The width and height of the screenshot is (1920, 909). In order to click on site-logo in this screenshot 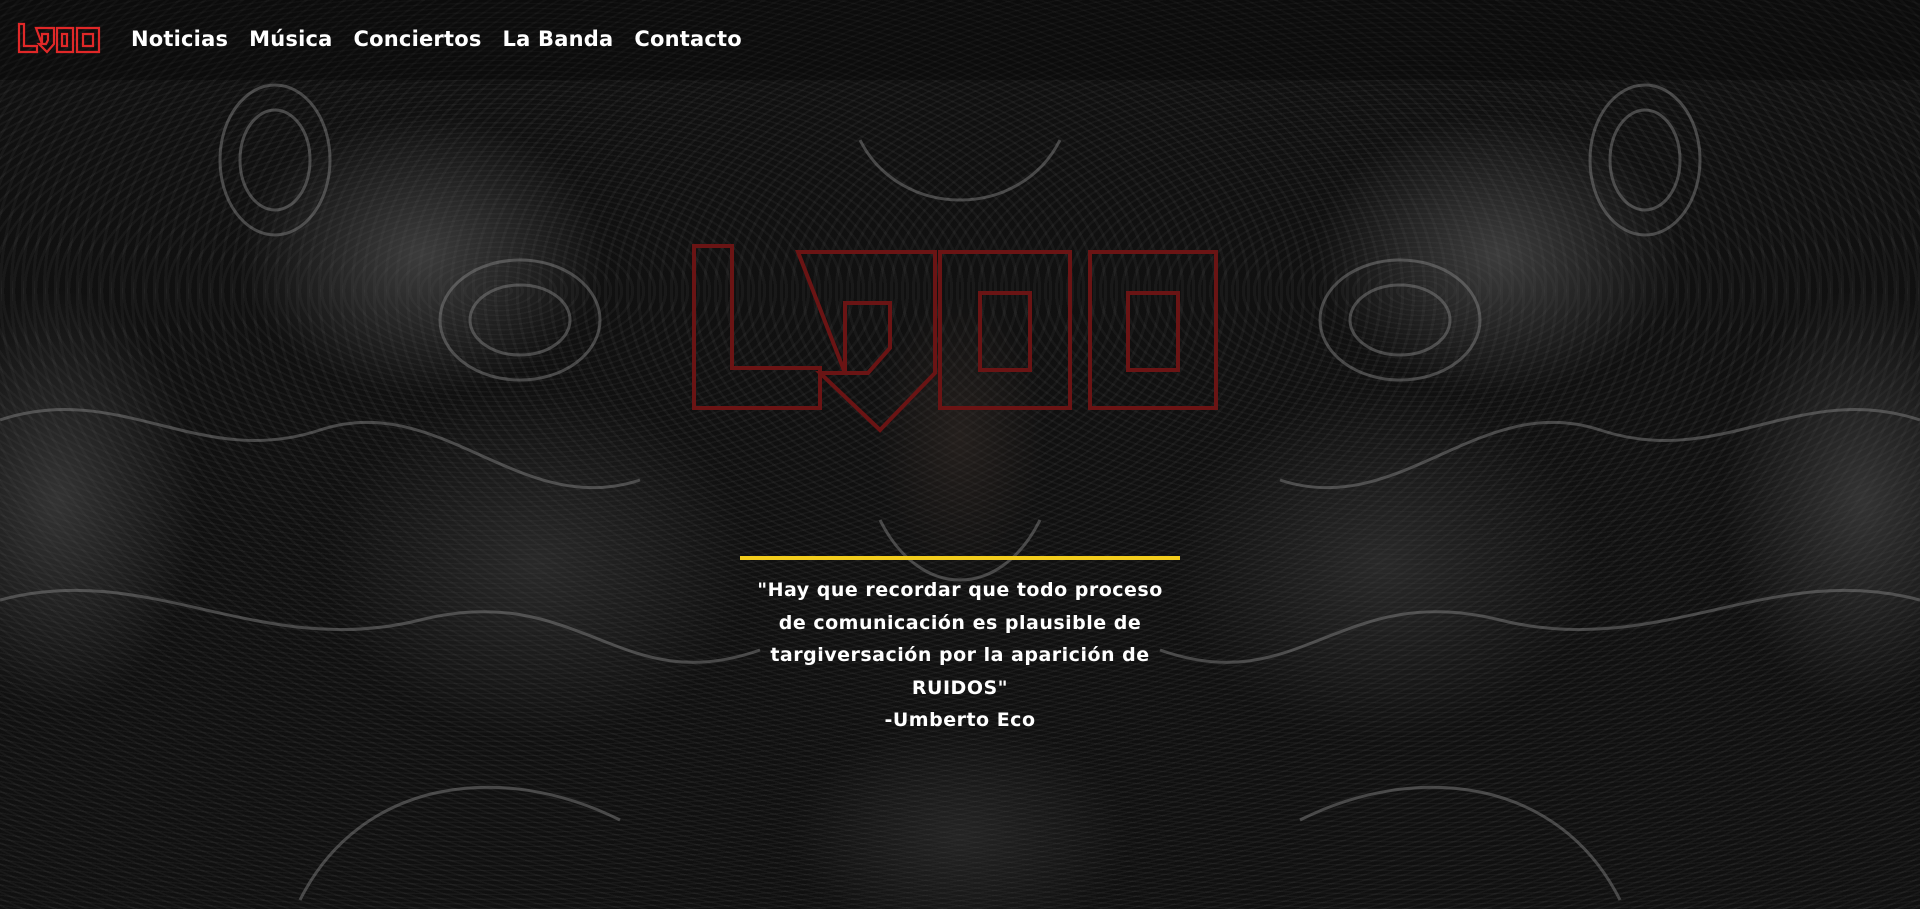, I will do `click(59, 38)`.